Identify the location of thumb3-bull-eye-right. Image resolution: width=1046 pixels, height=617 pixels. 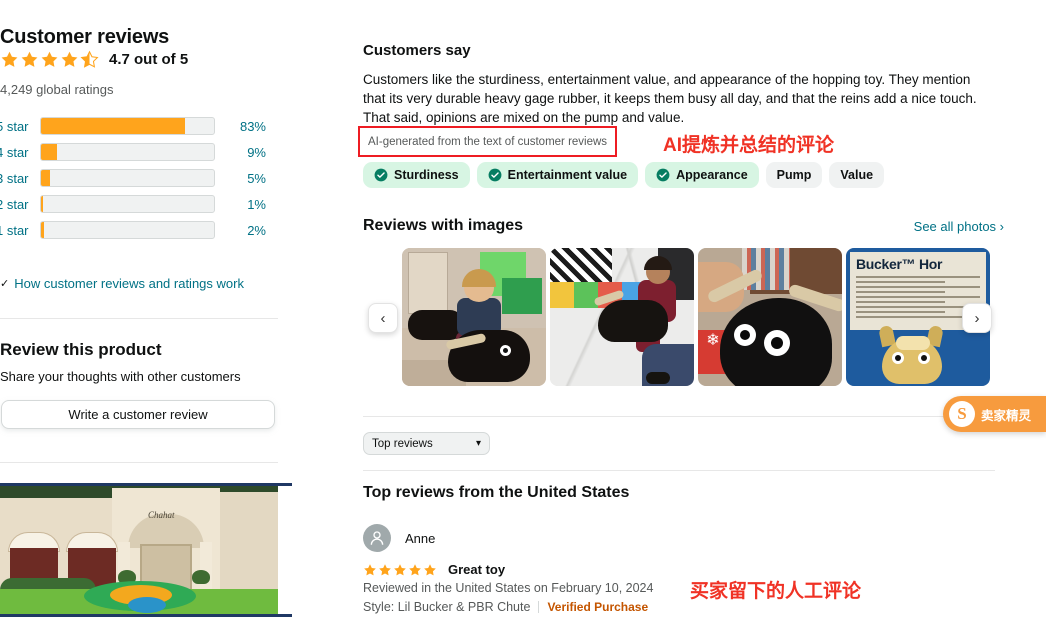
(777, 343).